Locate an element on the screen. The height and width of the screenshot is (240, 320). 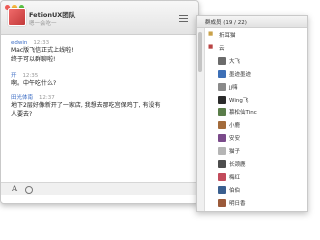
member-item: 安安 is located at coordinates (256, 138).